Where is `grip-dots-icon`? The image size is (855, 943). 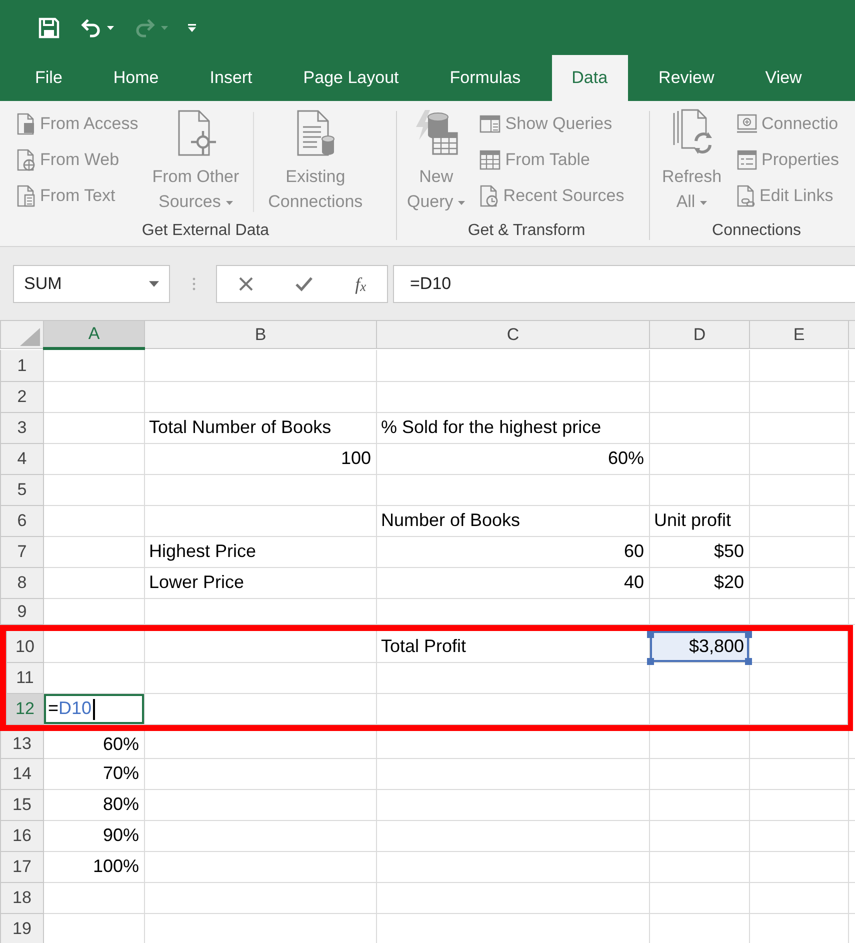 grip-dots-icon is located at coordinates (194, 284).